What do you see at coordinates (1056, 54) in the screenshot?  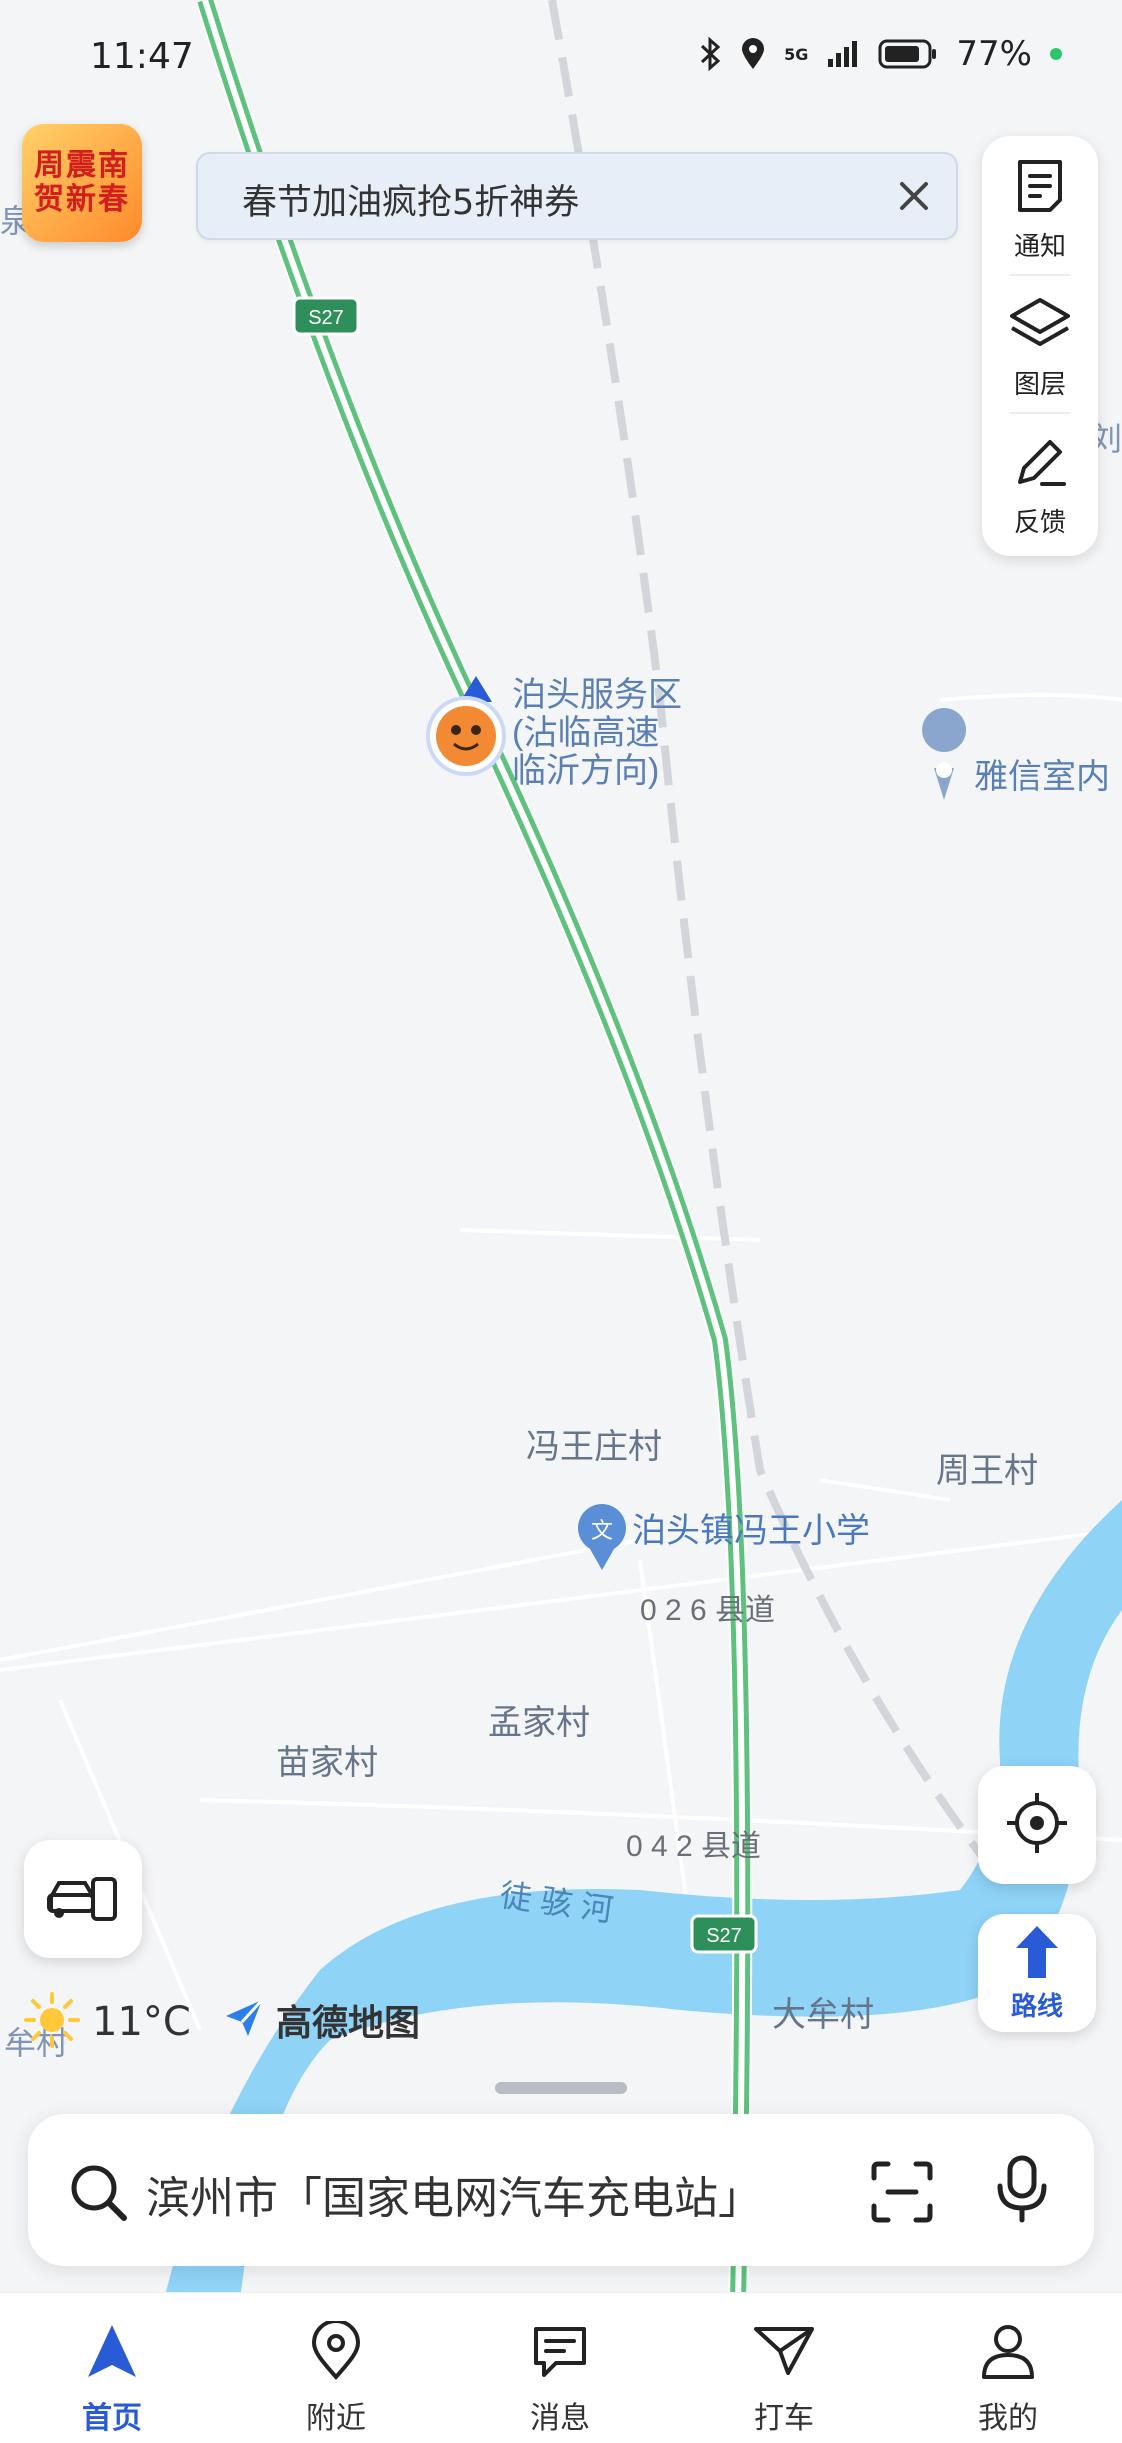 I see `privacy-indicator-dot` at bounding box center [1056, 54].